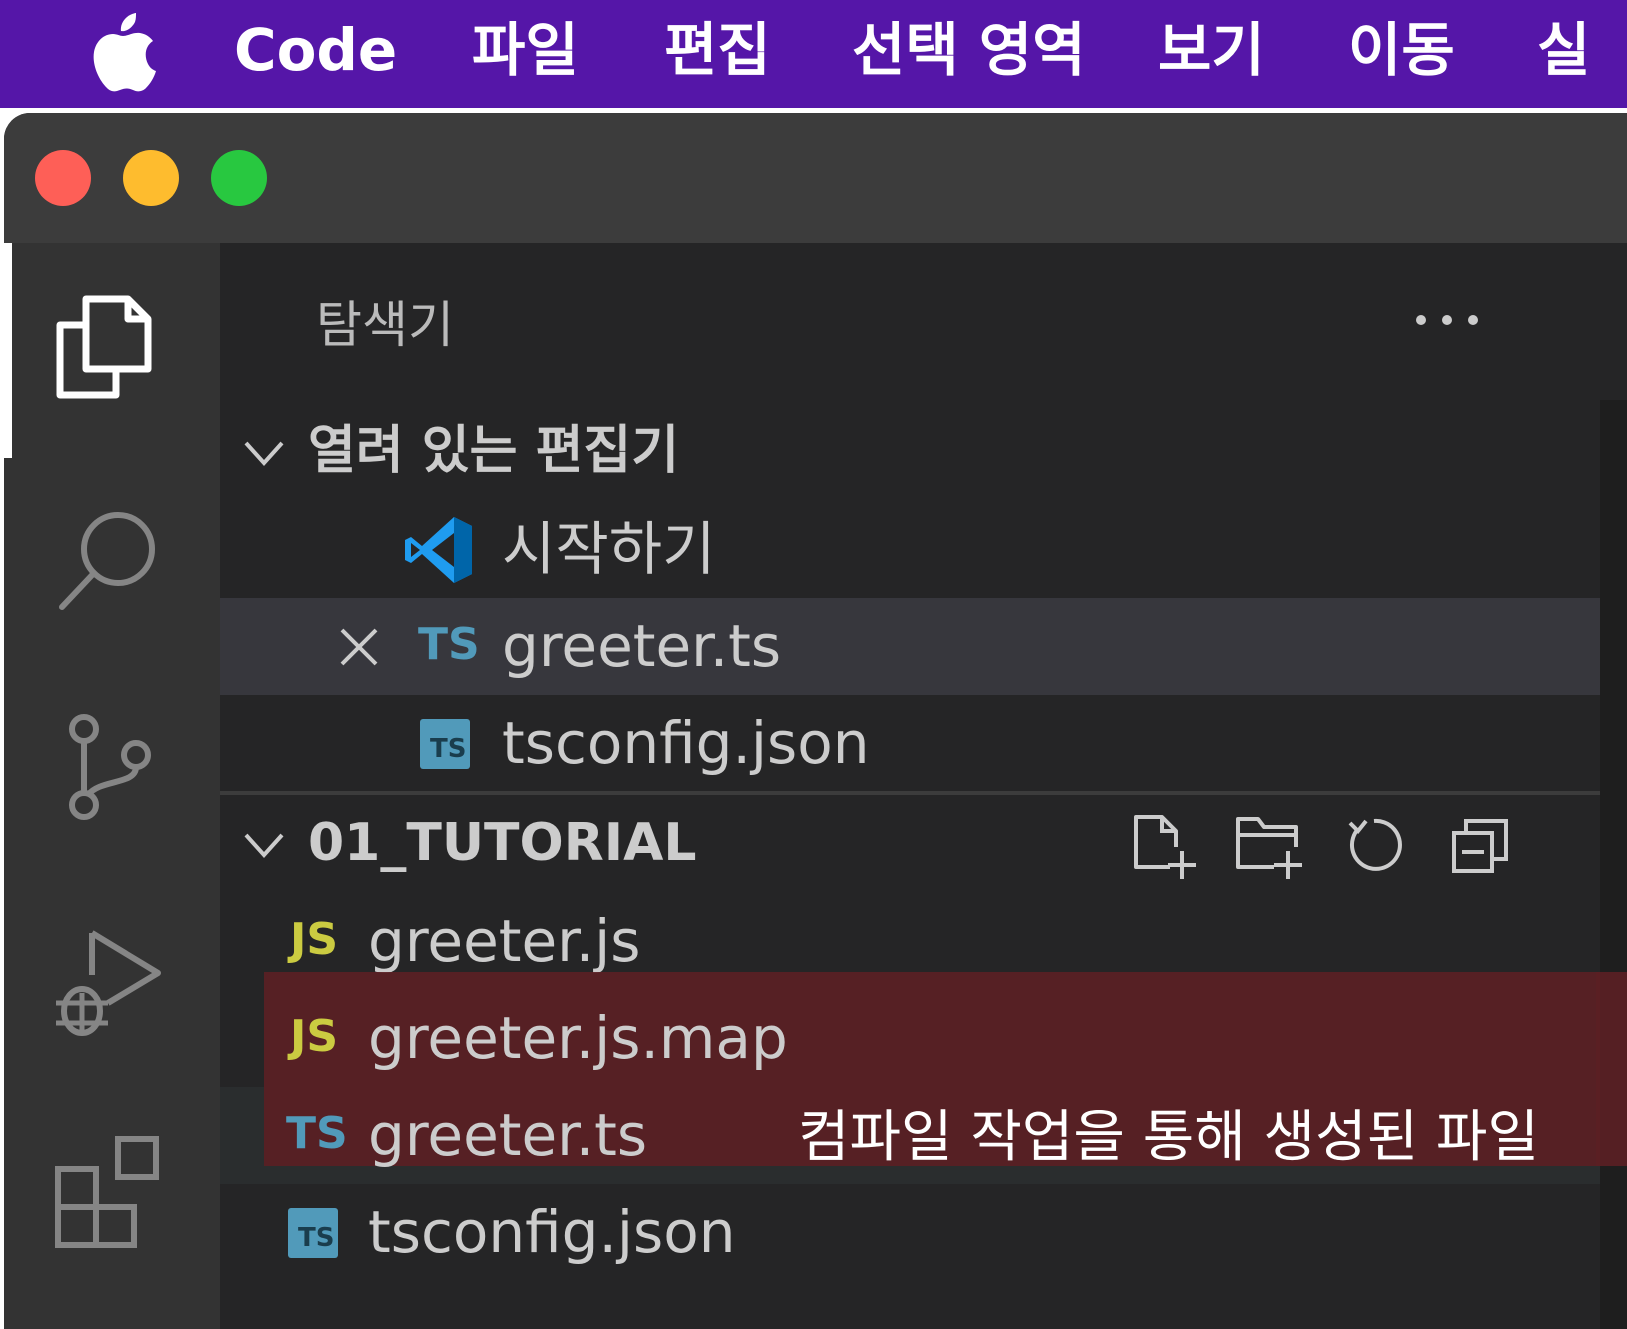 This screenshot has width=1627, height=1329. What do you see at coordinates (910, 1232) in the screenshot?
I see `file-item: TS tsconfig.json` at bounding box center [910, 1232].